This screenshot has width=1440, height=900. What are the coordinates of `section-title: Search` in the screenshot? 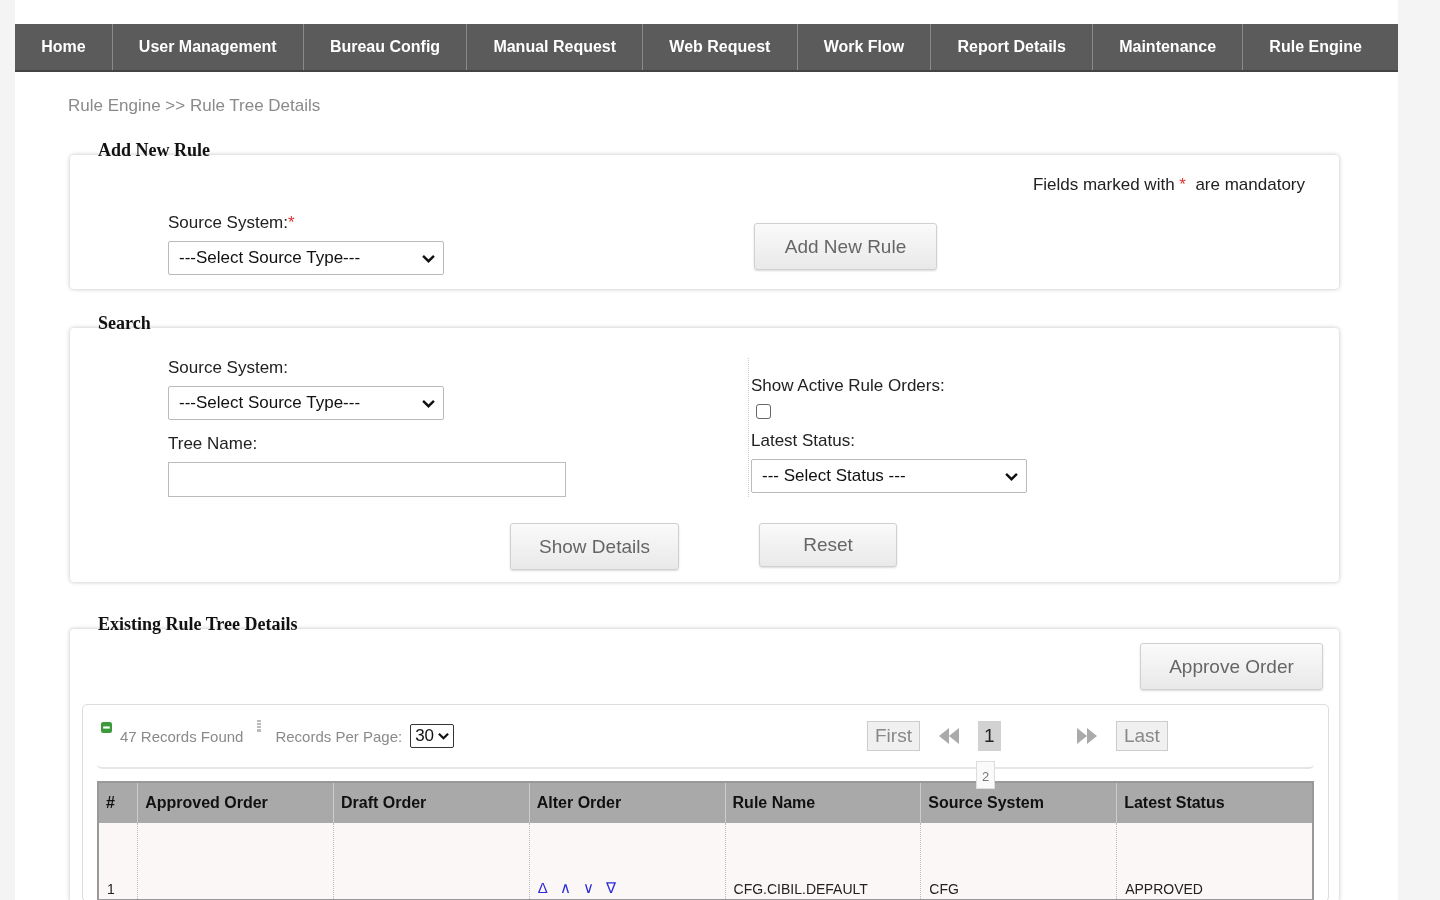 It's located at (124, 323).